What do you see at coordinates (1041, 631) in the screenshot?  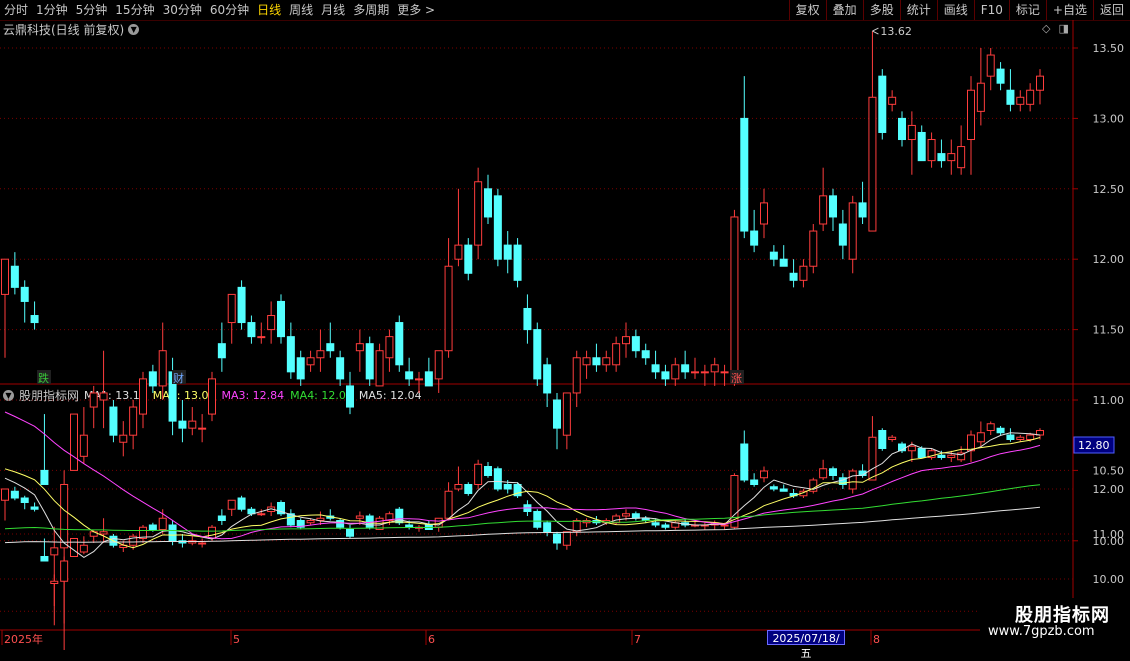 I see `watermark-url: www.7gpzb.com` at bounding box center [1041, 631].